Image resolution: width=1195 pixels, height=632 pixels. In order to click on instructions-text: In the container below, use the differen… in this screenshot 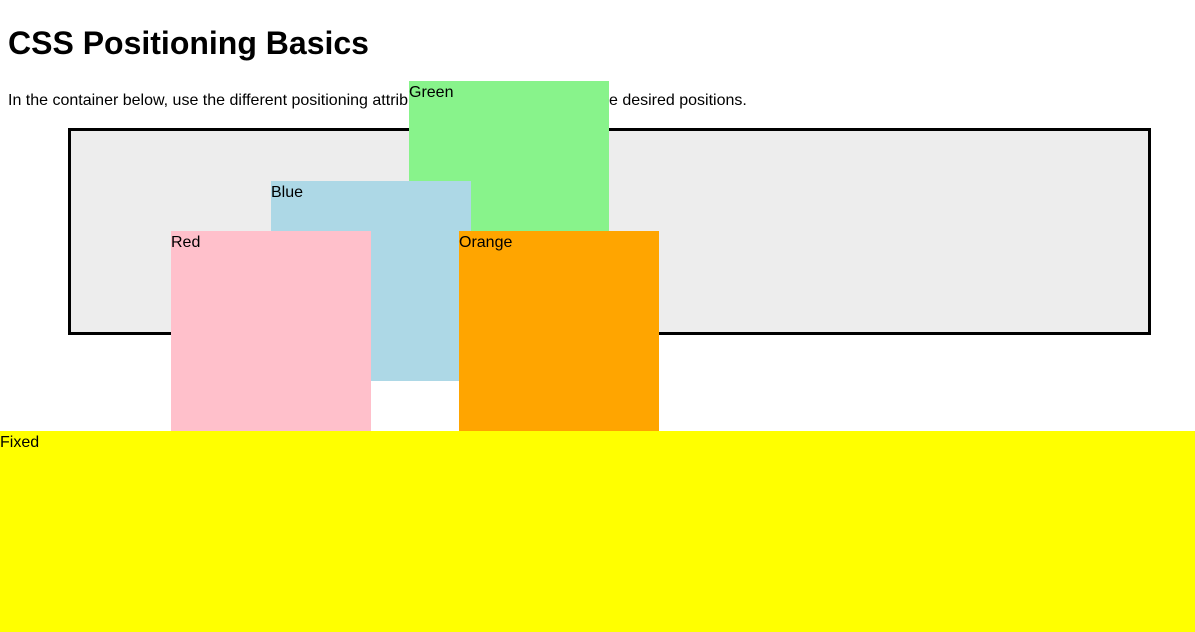, I will do `click(377, 100)`.